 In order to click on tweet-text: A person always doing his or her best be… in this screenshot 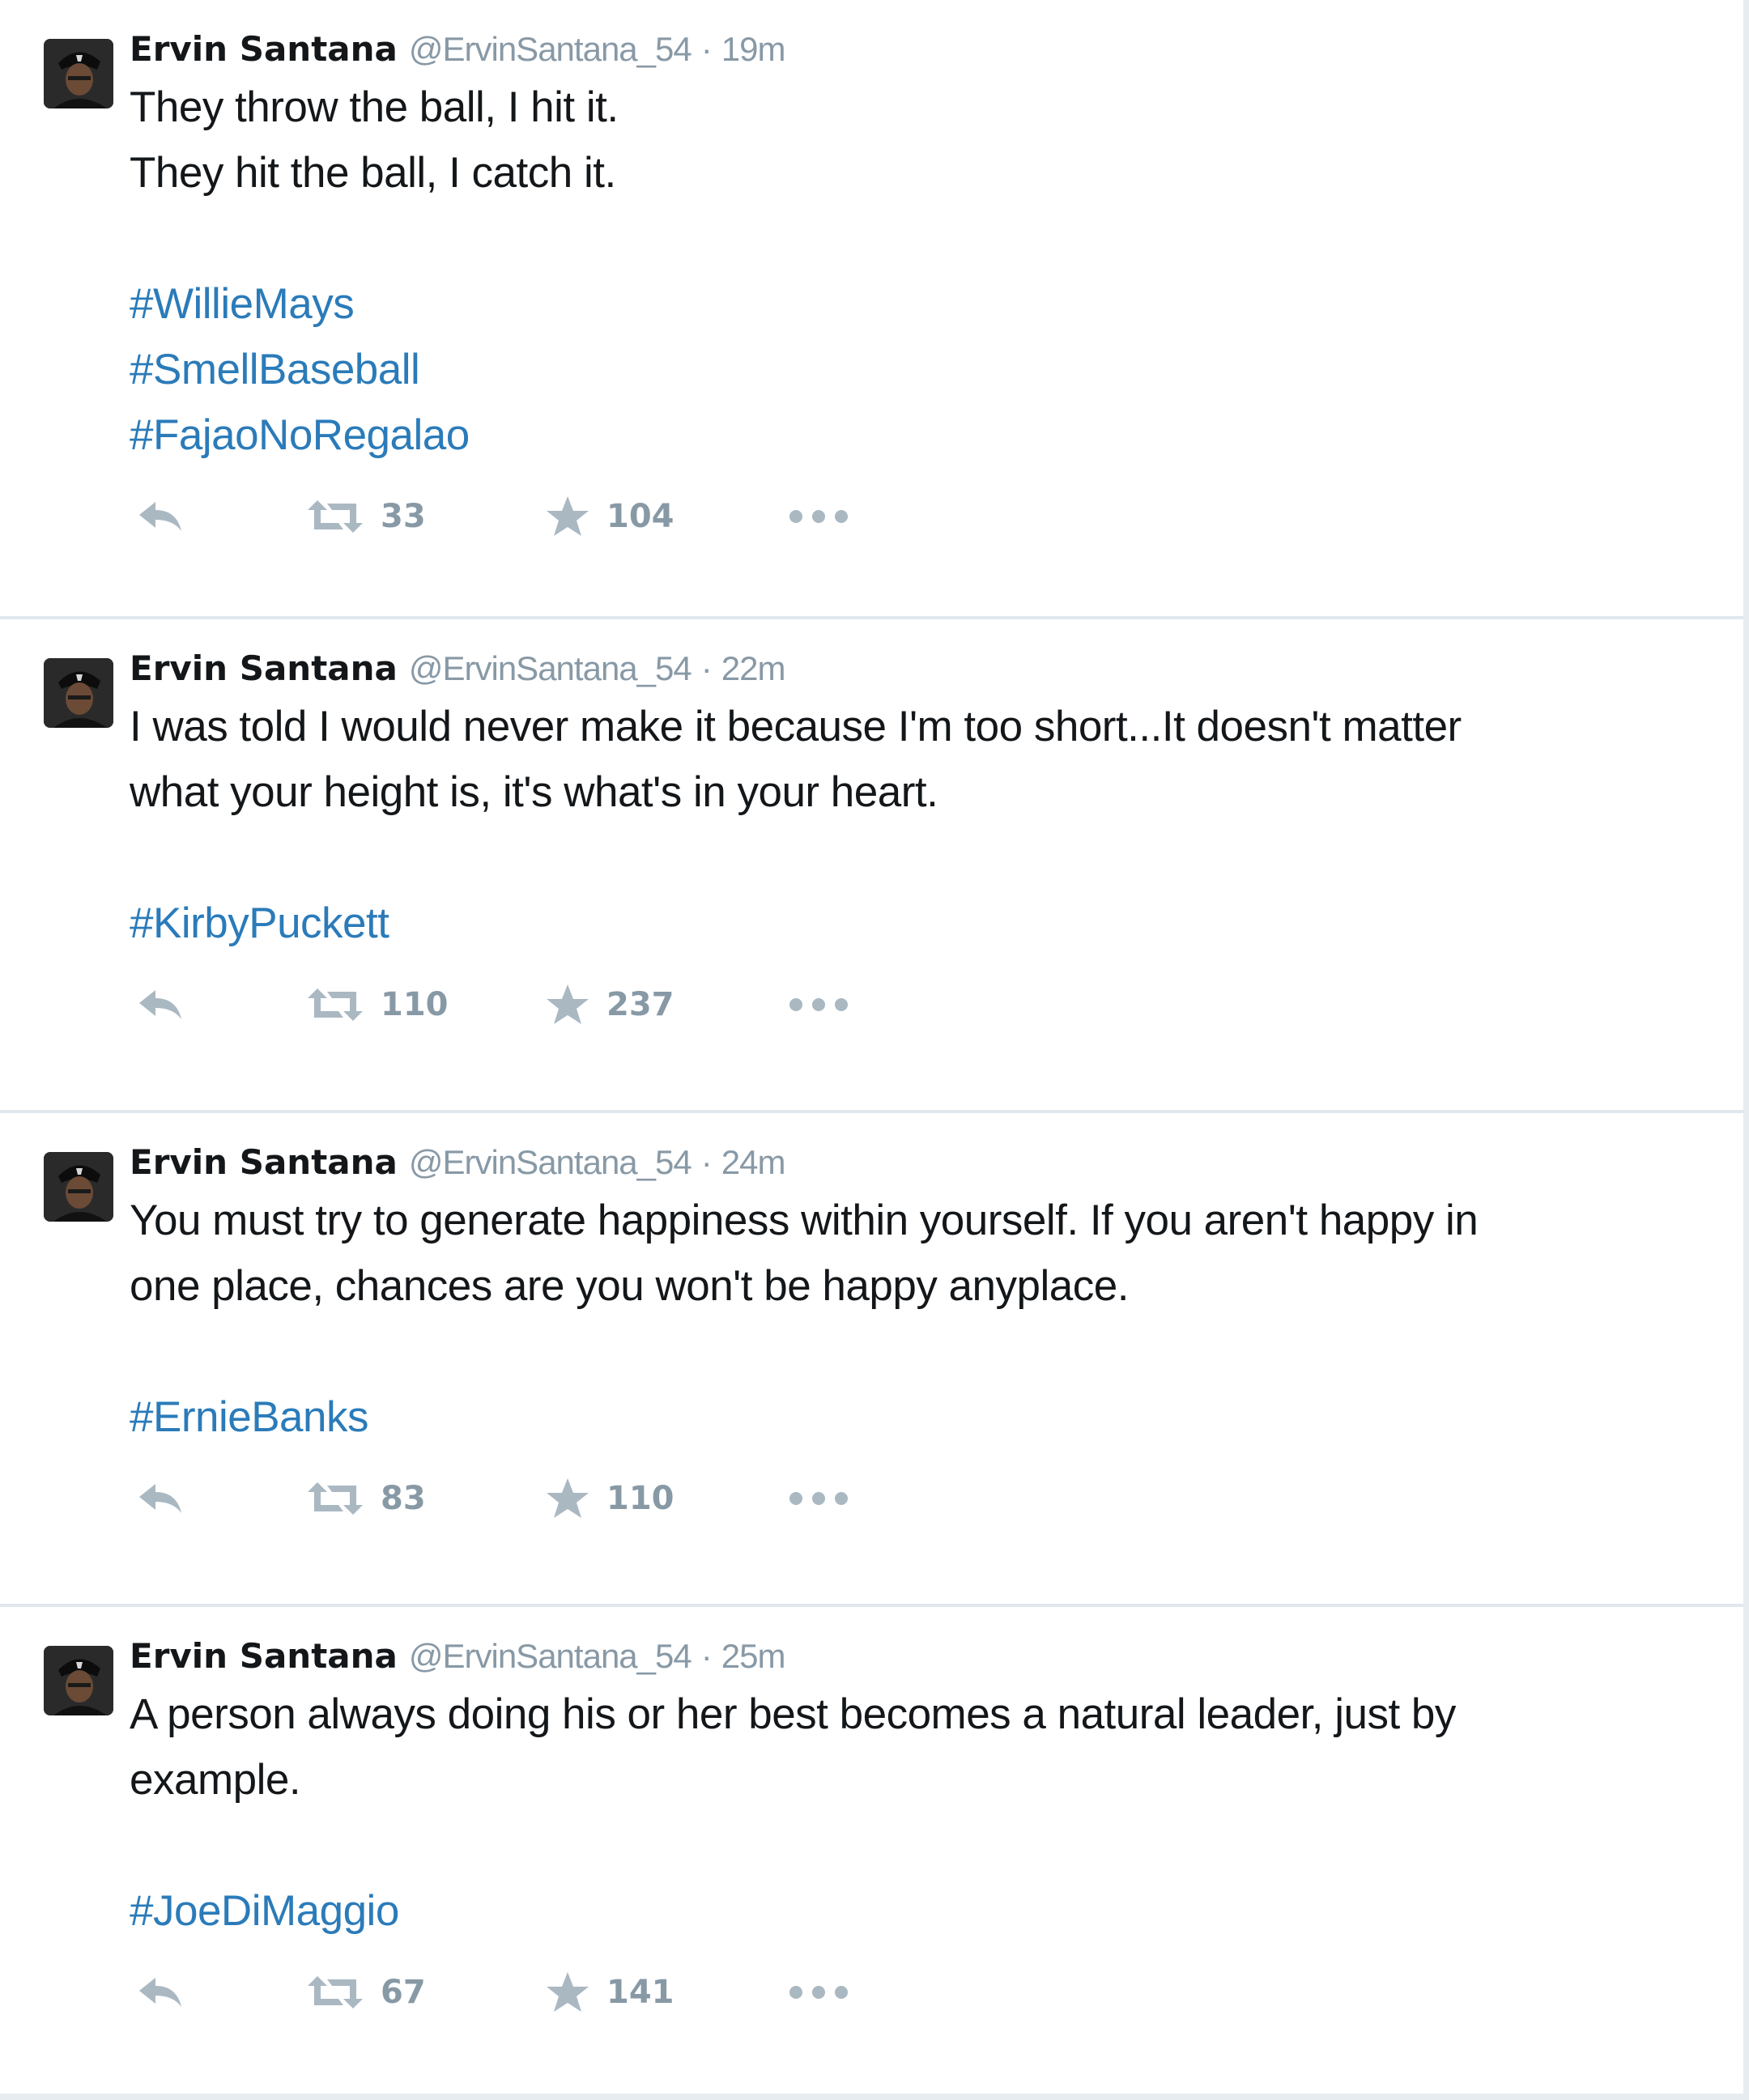, I will do `click(920, 1812)`.